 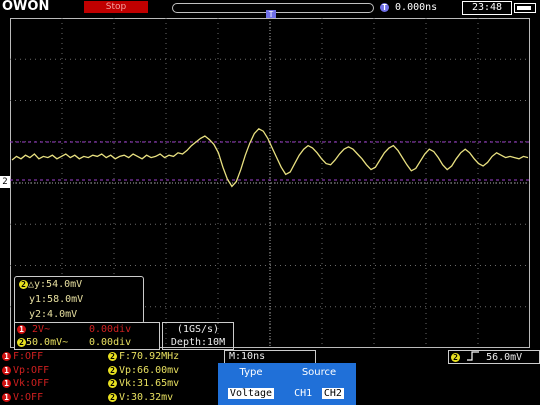 What do you see at coordinates (270, 357) in the screenshot?
I see `timebase: M:10ns` at bounding box center [270, 357].